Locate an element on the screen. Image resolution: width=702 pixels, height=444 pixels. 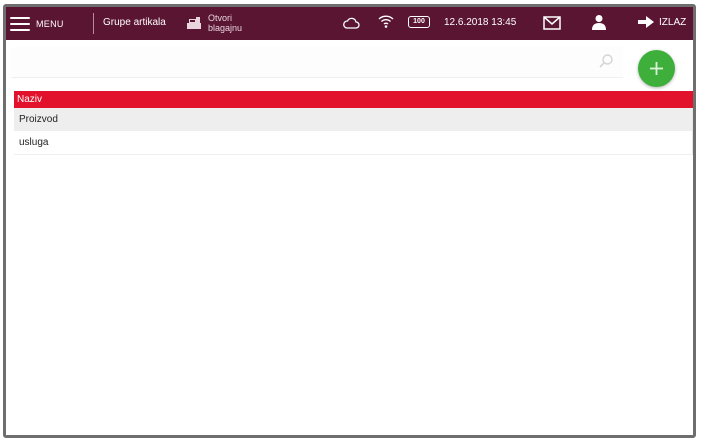
search-bar is located at coordinates (317, 62).